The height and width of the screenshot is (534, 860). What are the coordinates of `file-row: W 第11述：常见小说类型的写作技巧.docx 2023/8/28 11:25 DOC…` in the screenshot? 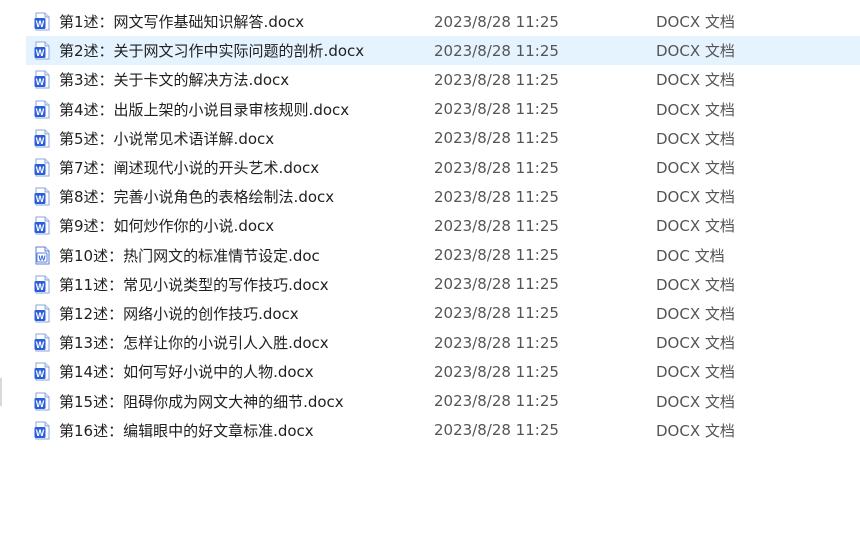 It's located at (443, 284).